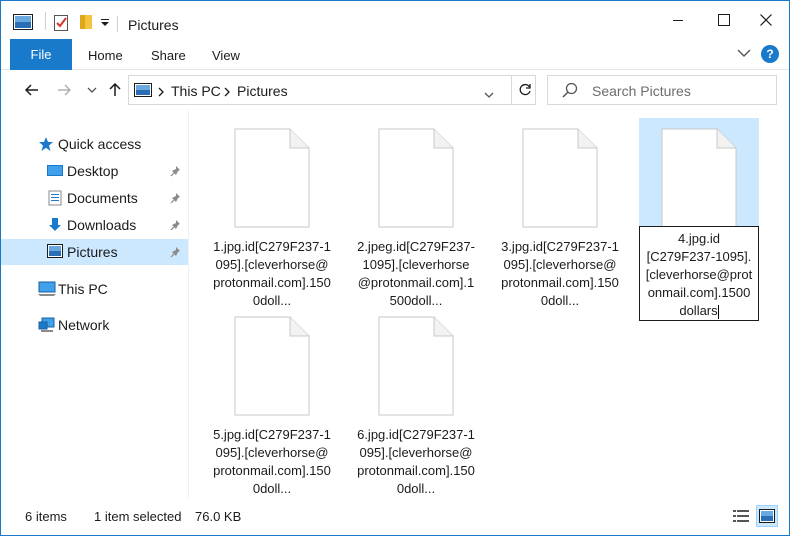  What do you see at coordinates (55, 199) in the screenshot?
I see `documents-icon` at bounding box center [55, 199].